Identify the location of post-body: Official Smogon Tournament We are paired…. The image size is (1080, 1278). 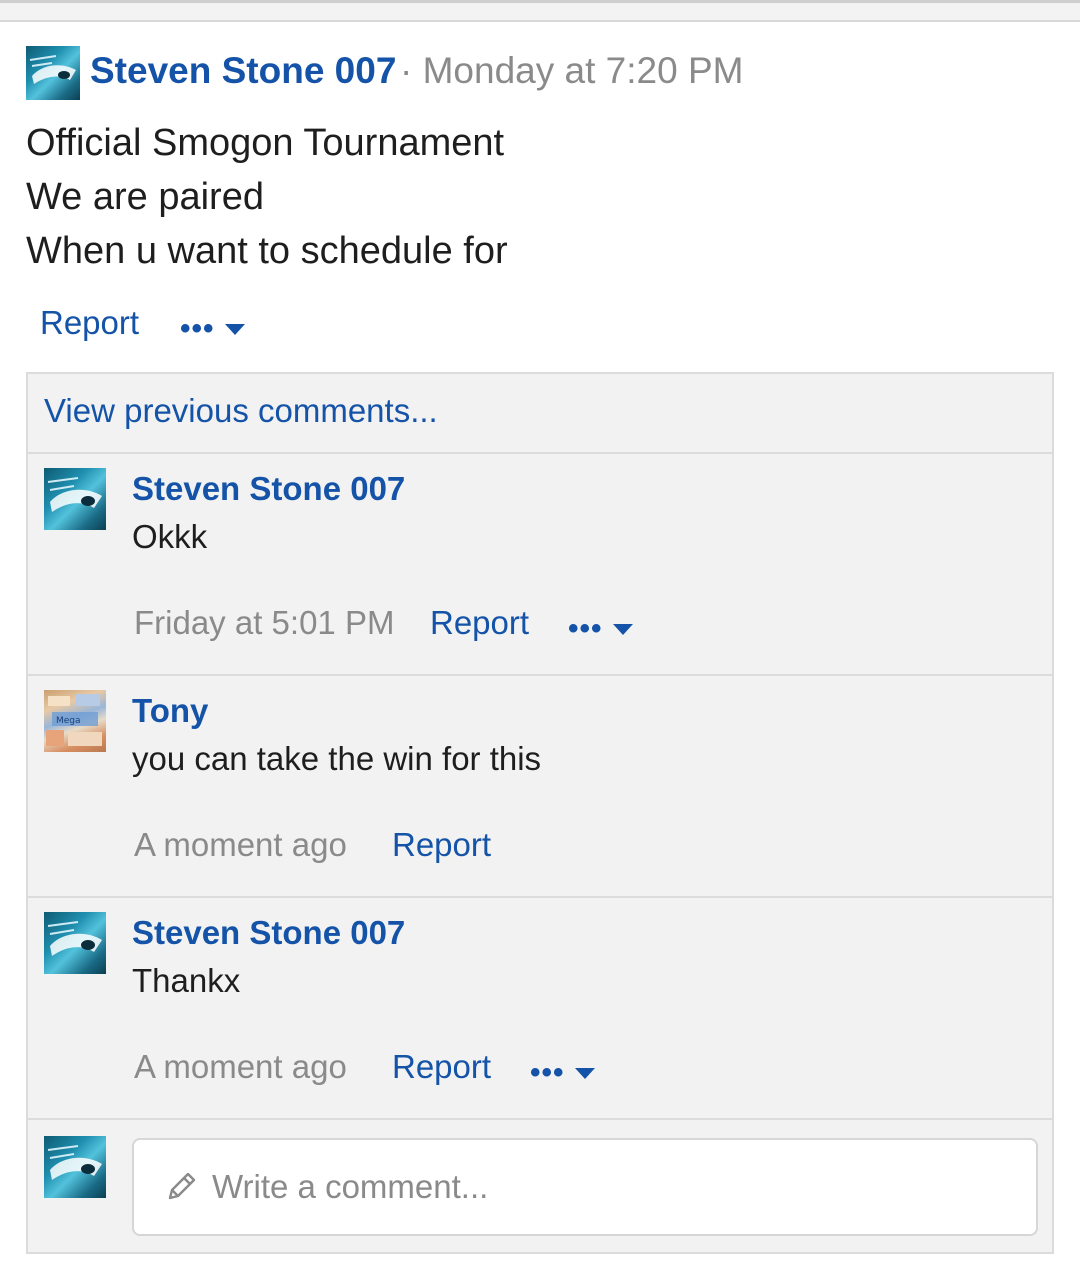
(536, 197).